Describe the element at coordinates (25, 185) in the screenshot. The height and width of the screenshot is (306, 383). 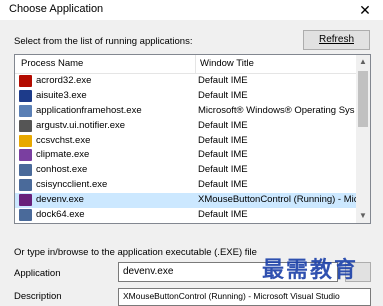
I see `sync-icon` at that location.